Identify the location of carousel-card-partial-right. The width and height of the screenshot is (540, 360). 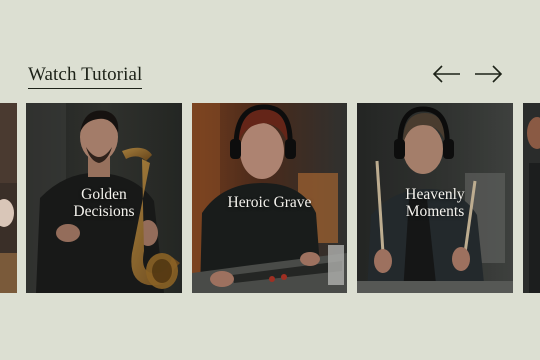
(531, 198).